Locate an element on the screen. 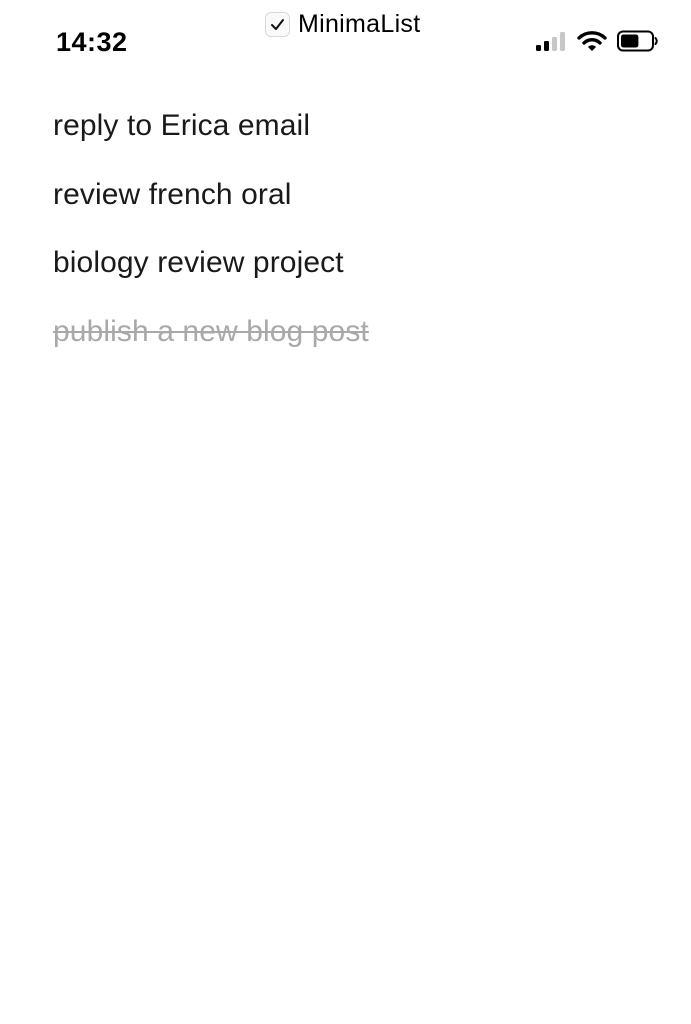  cellular-signal-icon is located at coordinates (551, 43).